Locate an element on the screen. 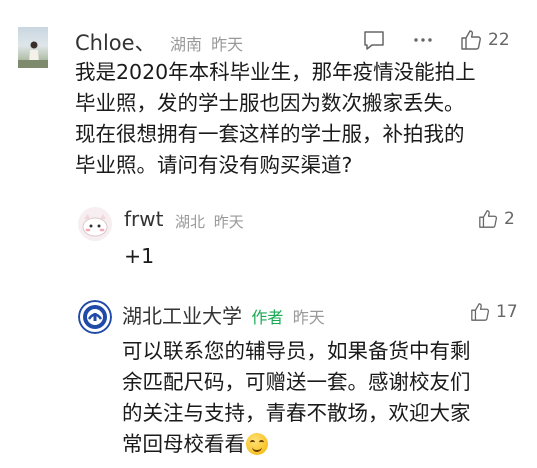 The width and height of the screenshot is (537, 468). like-button: 2 is located at coordinates (496, 219).